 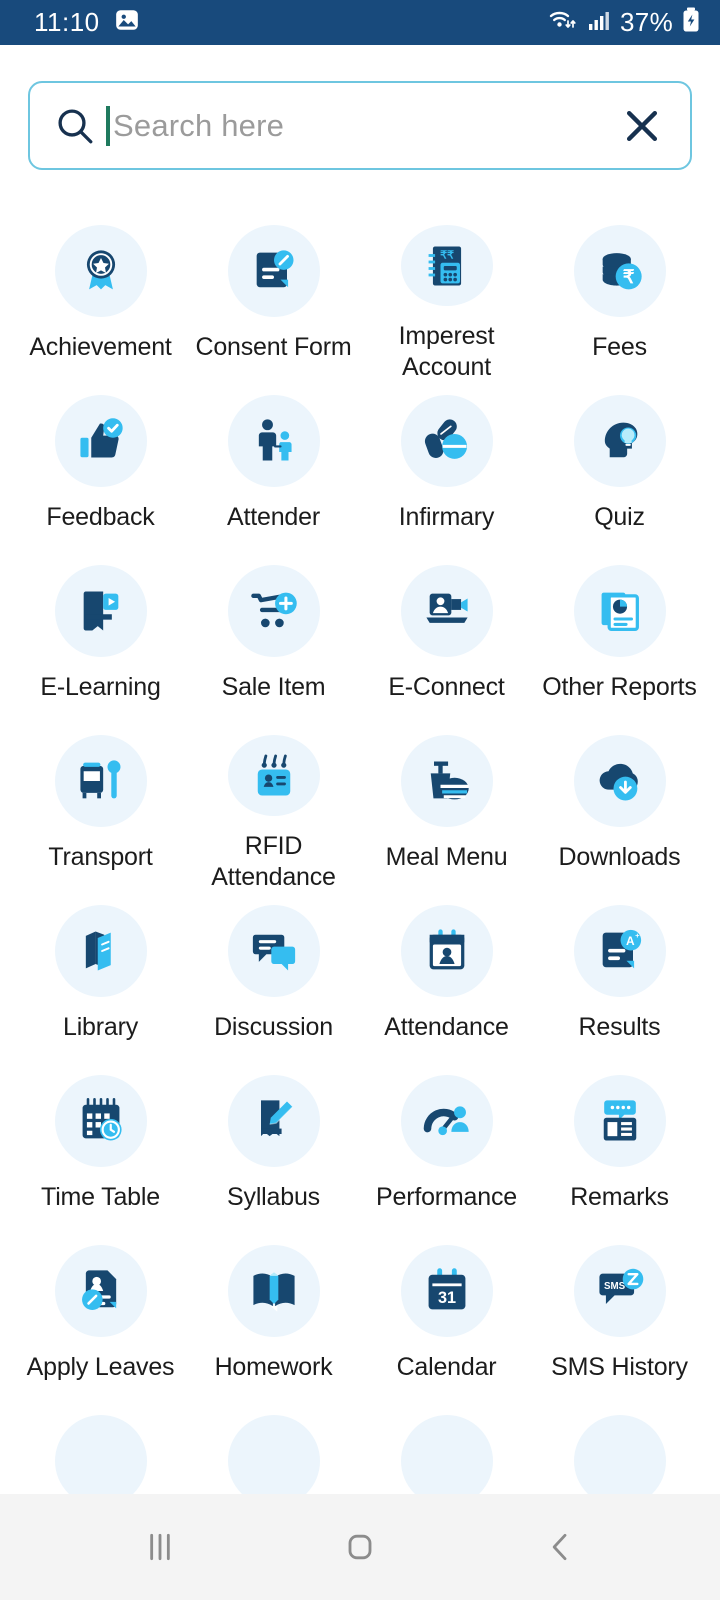 What do you see at coordinates (446, 1298) in the screenshot?
I see `svg-text: 31` at bounding box center [446, 1298].